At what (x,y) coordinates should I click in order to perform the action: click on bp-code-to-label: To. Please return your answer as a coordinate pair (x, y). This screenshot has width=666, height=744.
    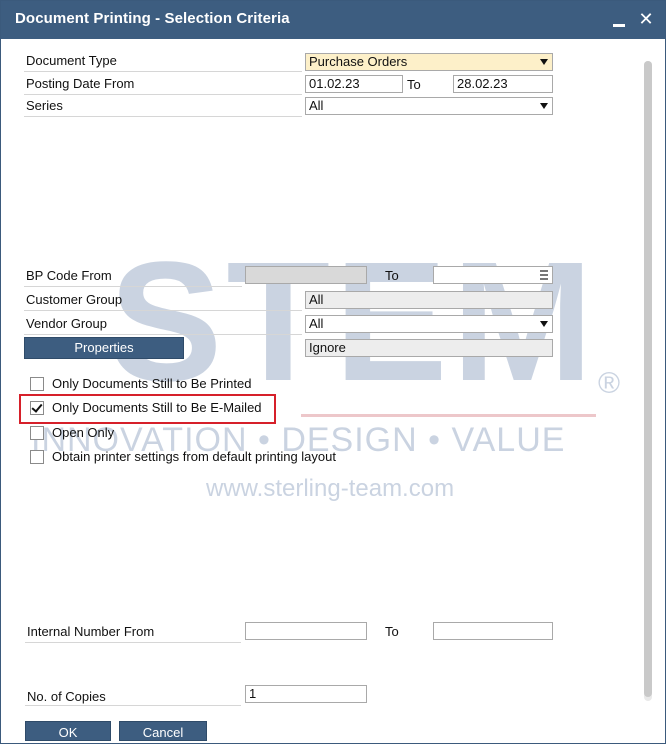
    Looking at the image, I should click on (392, 275).